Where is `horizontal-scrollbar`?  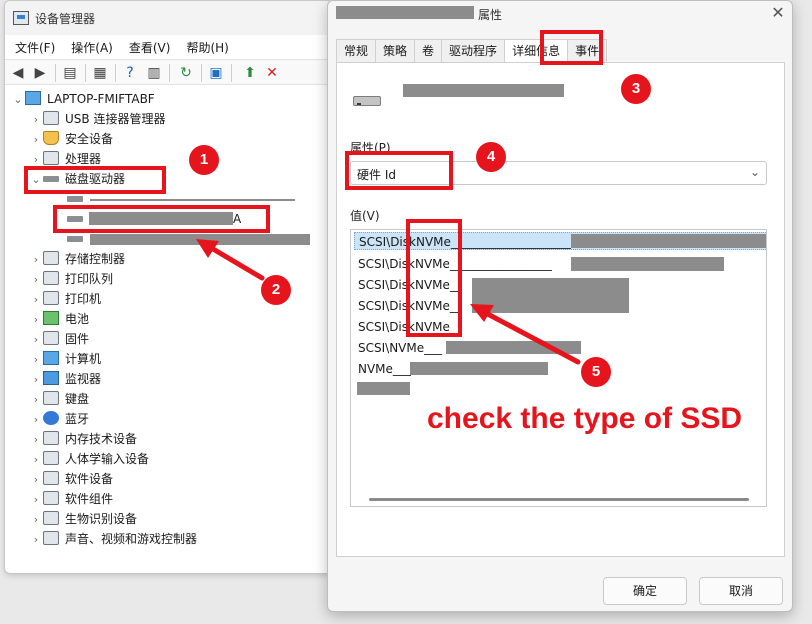 horizontal-scrollbar is located at coordinates (559, 499).